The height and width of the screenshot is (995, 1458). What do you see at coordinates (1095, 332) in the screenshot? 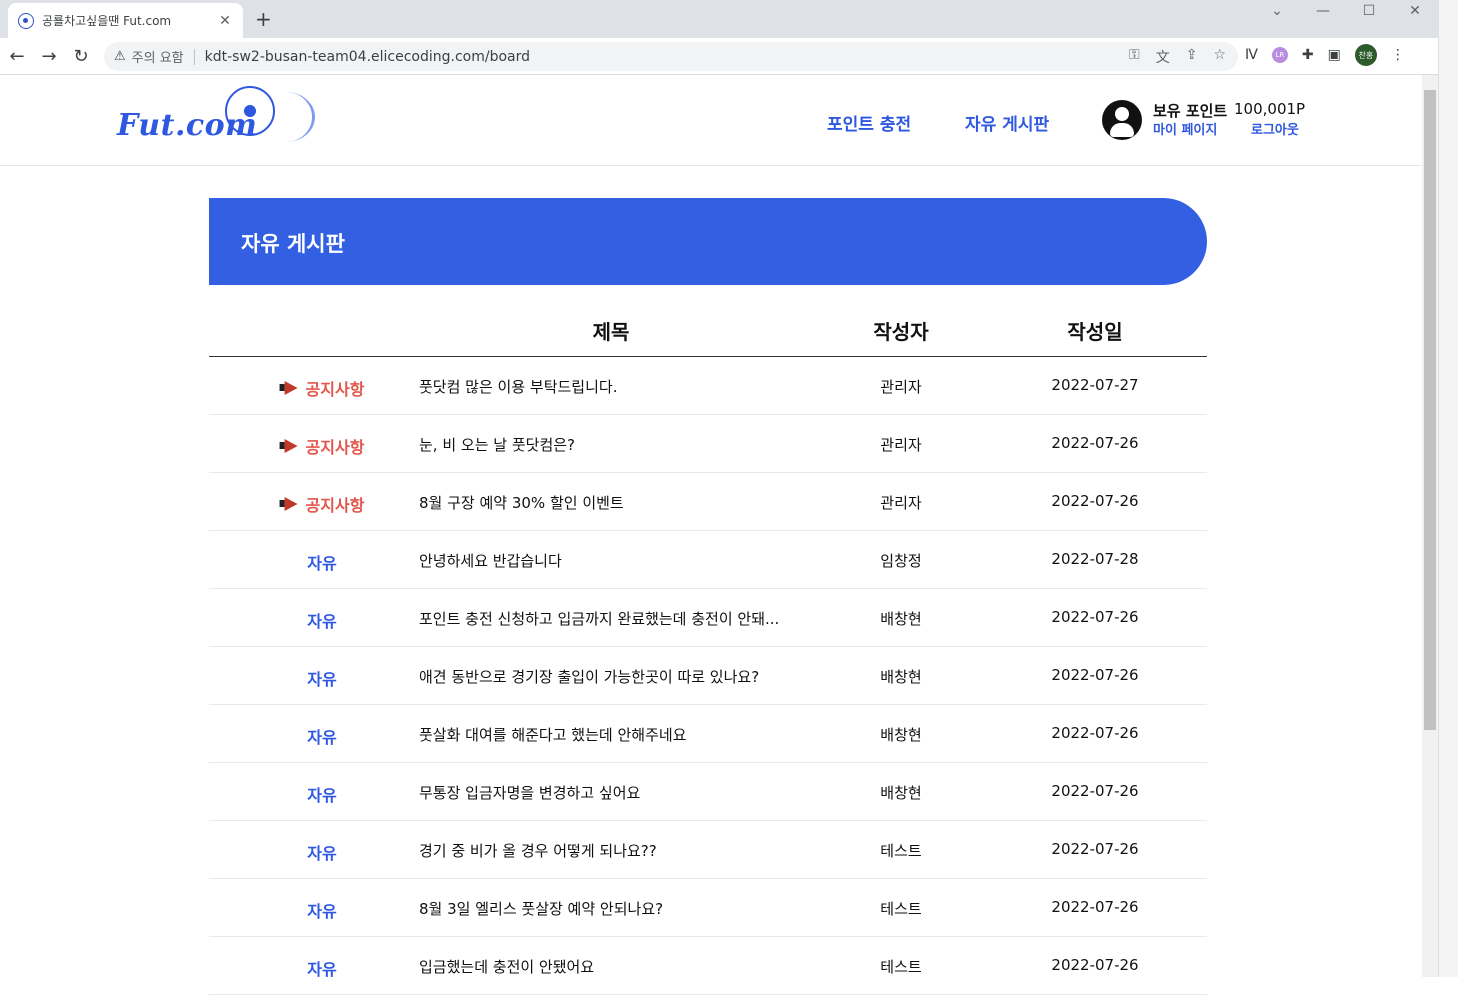
I see `column-date: 작성일` at bounding box center [1095, 332].